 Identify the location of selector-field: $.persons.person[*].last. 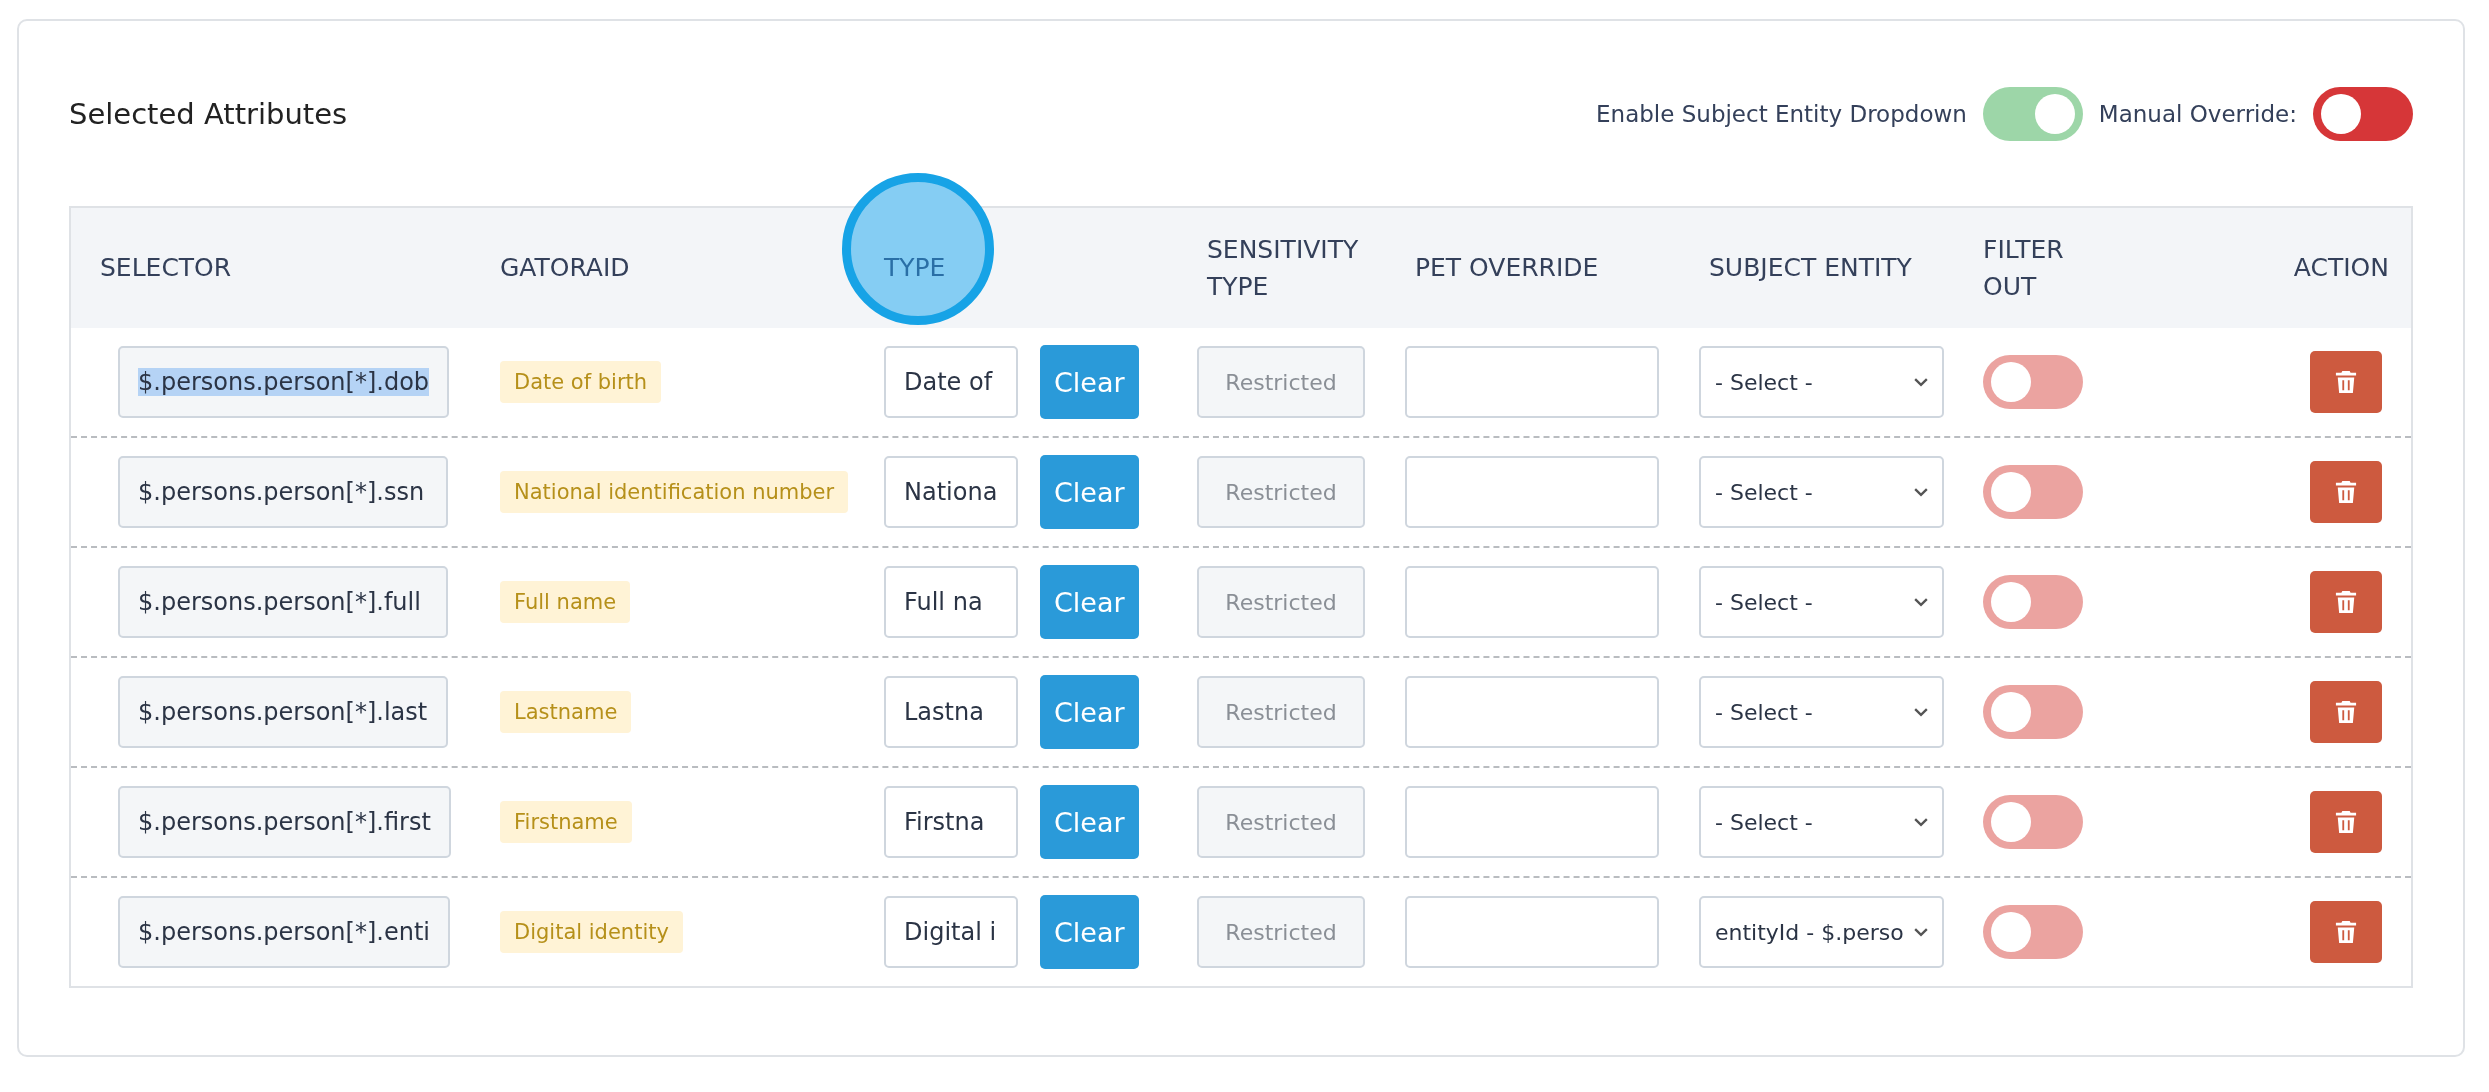
(283, 712).